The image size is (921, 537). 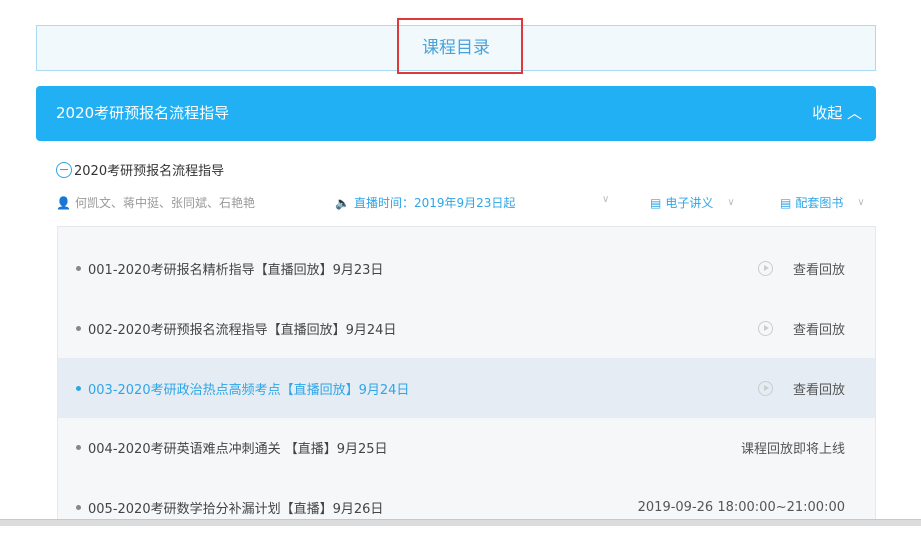 I want to click on course-title: 2020考研预报名流程指导, so click(x=143, y=113).